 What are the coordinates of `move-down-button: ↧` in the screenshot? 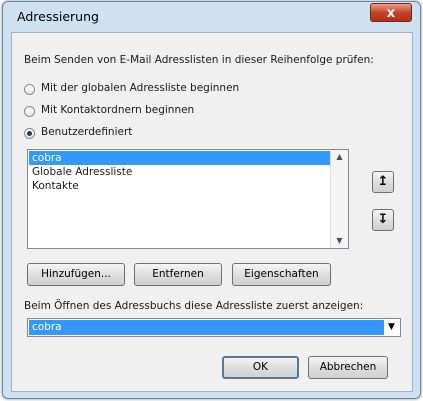 It's located at (383, 220).